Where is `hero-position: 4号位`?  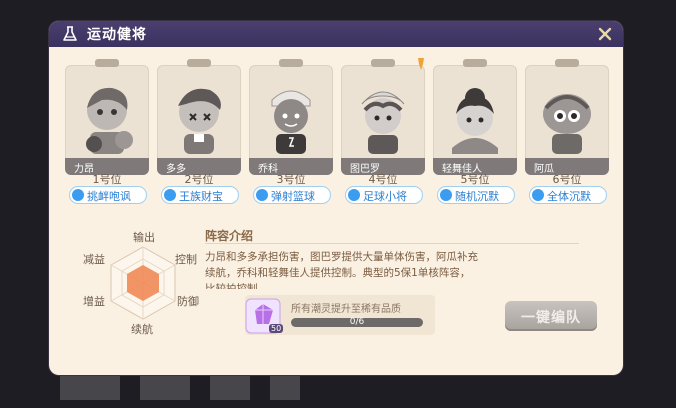
hero-position: 4号位 is located at coordinates (383, 179).